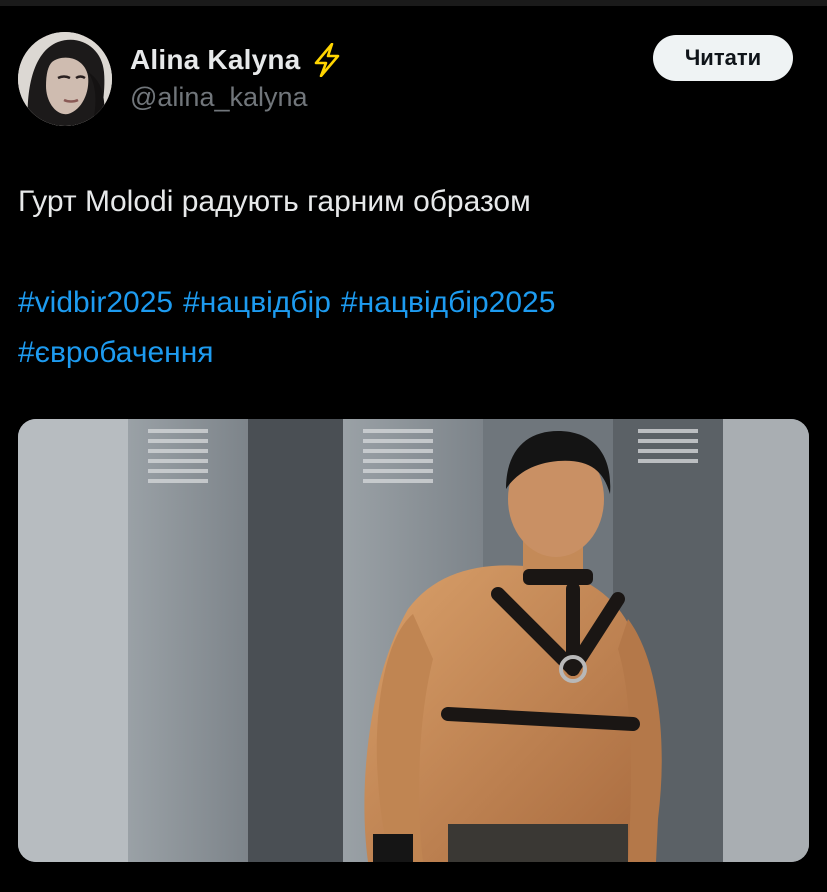 This screenshot has width=827, height=892. I want to click on author-name-row: Alina Kalyna, so click(236, 60).